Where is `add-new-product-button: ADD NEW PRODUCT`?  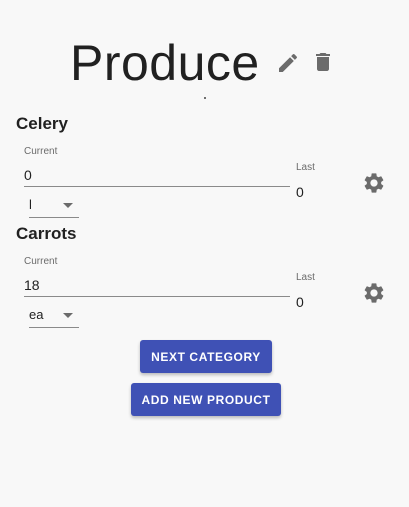
add-new-product-button: ADD NEW PRODUCT is located at coordinates (206, 399).